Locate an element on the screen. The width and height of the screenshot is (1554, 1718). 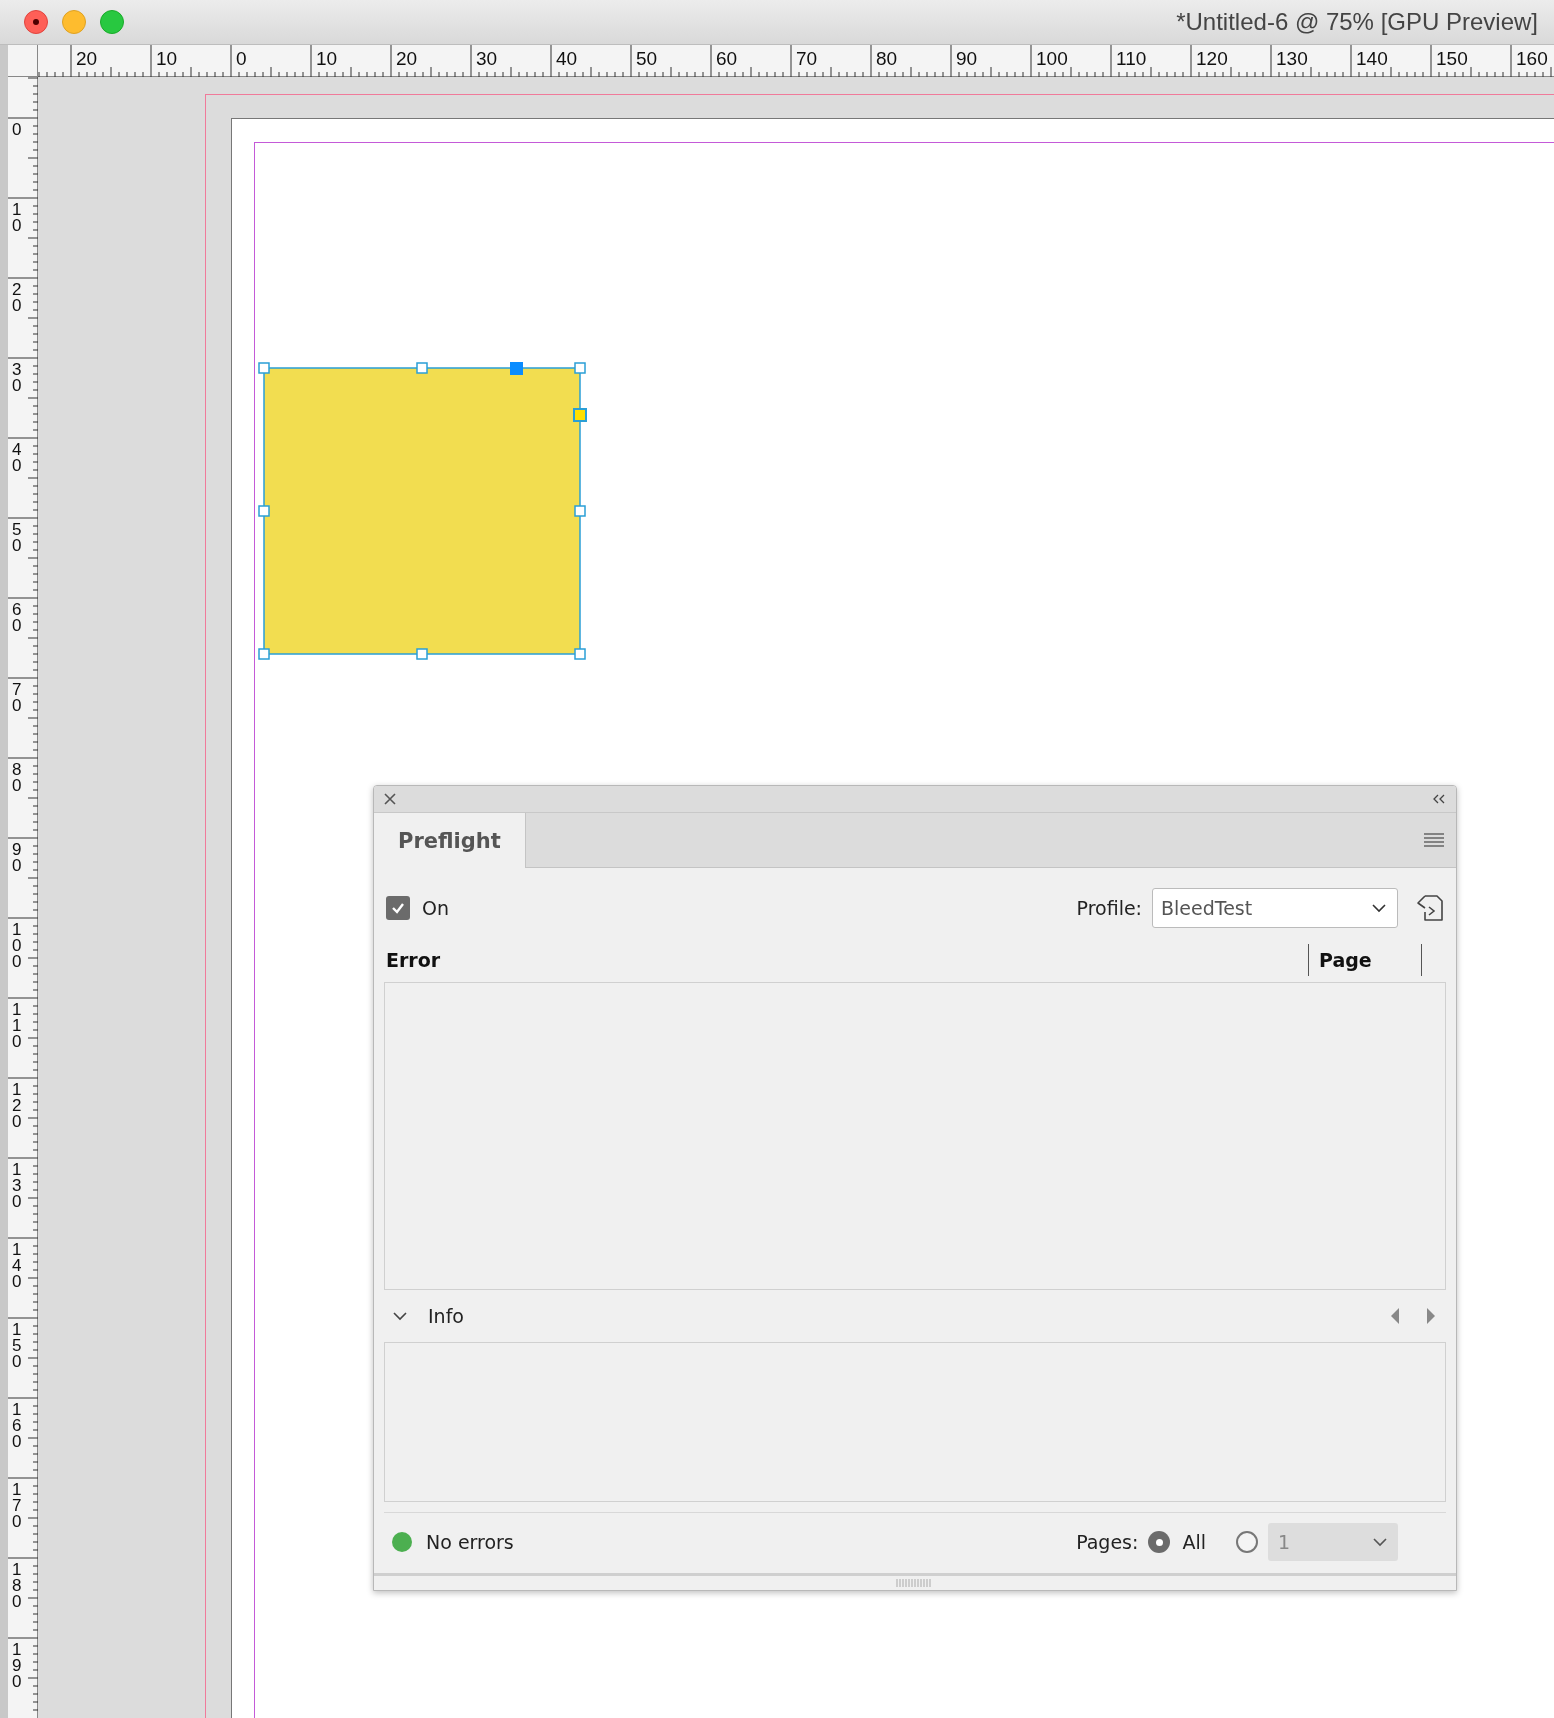
column-header: Error is located at coordinates (847, 960).